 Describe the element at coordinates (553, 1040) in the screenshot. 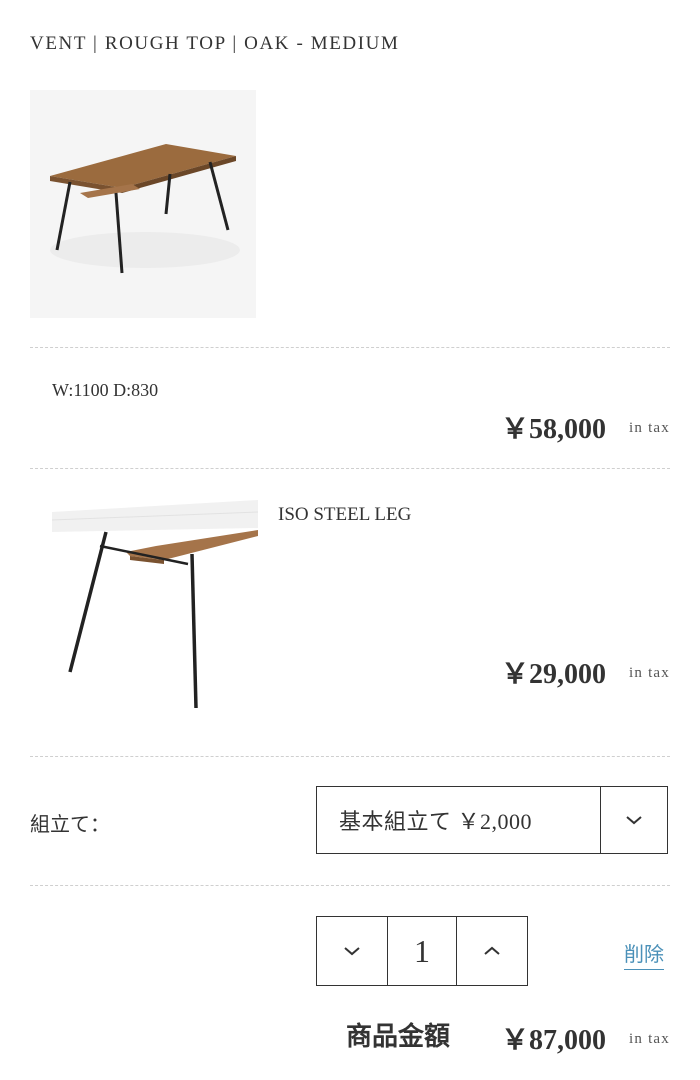

I see `total-price: ￥87,000` at that location.